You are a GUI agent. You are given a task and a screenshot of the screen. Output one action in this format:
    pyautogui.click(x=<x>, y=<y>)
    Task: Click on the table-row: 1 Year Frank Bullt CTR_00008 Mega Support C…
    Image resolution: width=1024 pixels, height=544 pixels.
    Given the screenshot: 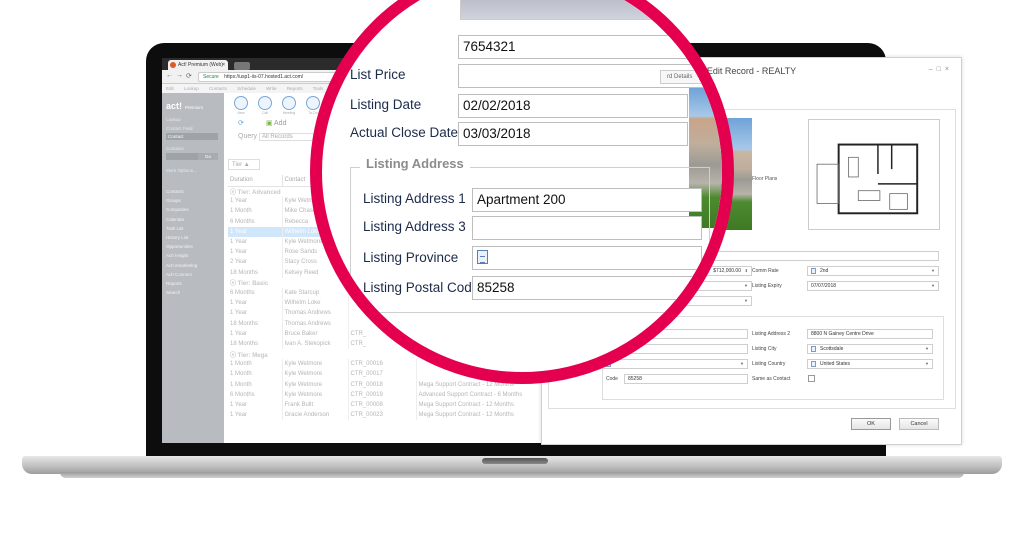 What is the action you would take?
    pyautogui.click(x=387, y=405)
    